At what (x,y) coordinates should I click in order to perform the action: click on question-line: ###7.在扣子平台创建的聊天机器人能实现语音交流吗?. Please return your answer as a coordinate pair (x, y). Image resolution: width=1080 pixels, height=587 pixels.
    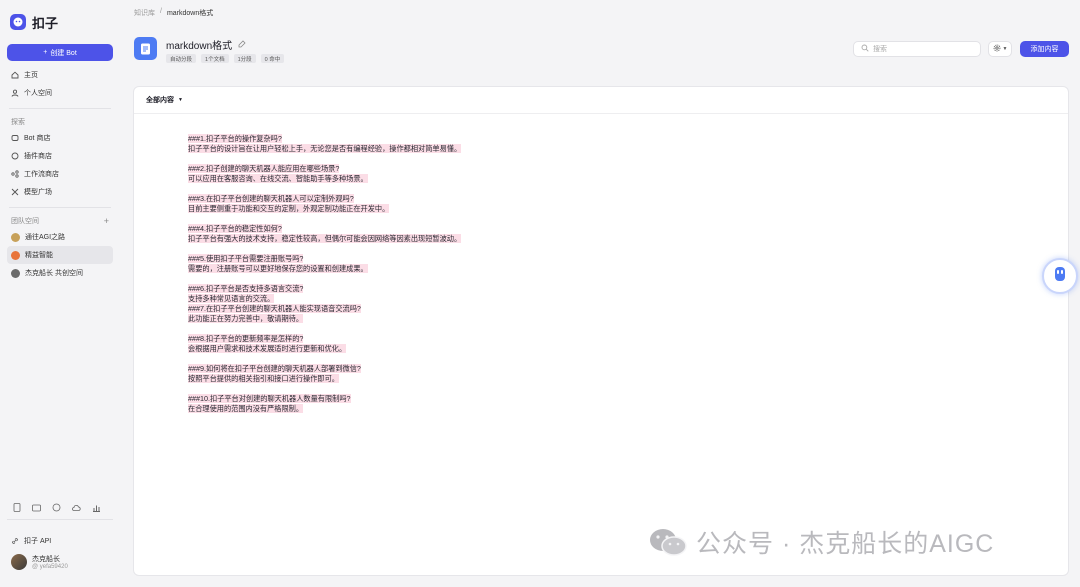
    Looking at the image, I should click on (324, 309).